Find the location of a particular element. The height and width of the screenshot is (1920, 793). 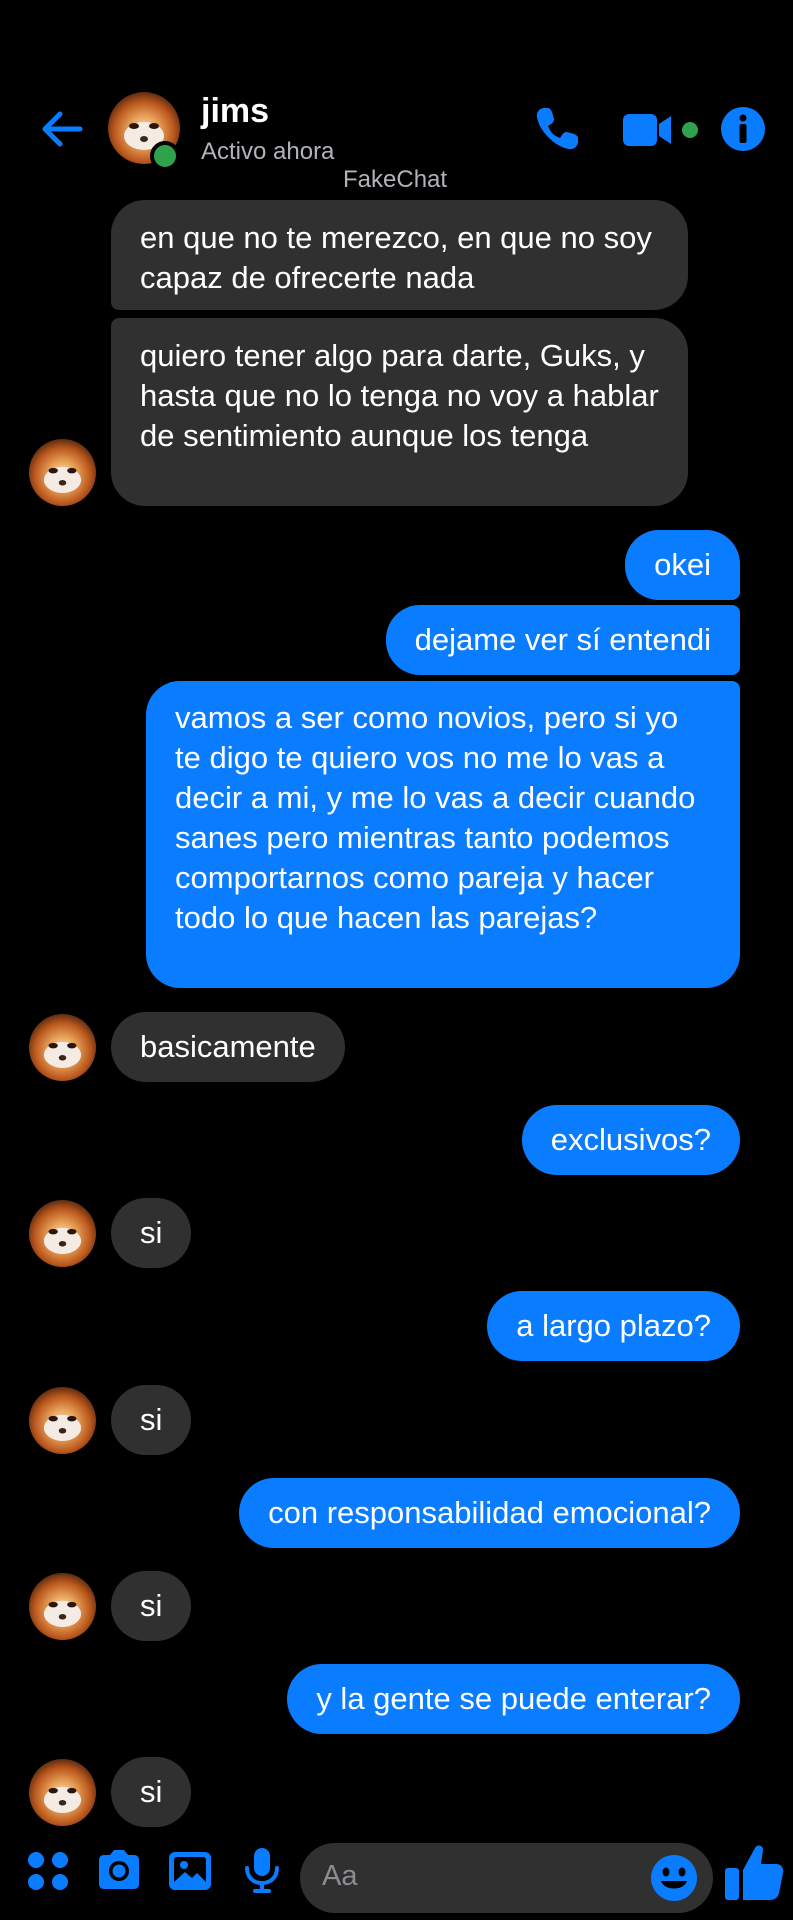

watermark-label: FakeChat is located at coordinates (395, 179).